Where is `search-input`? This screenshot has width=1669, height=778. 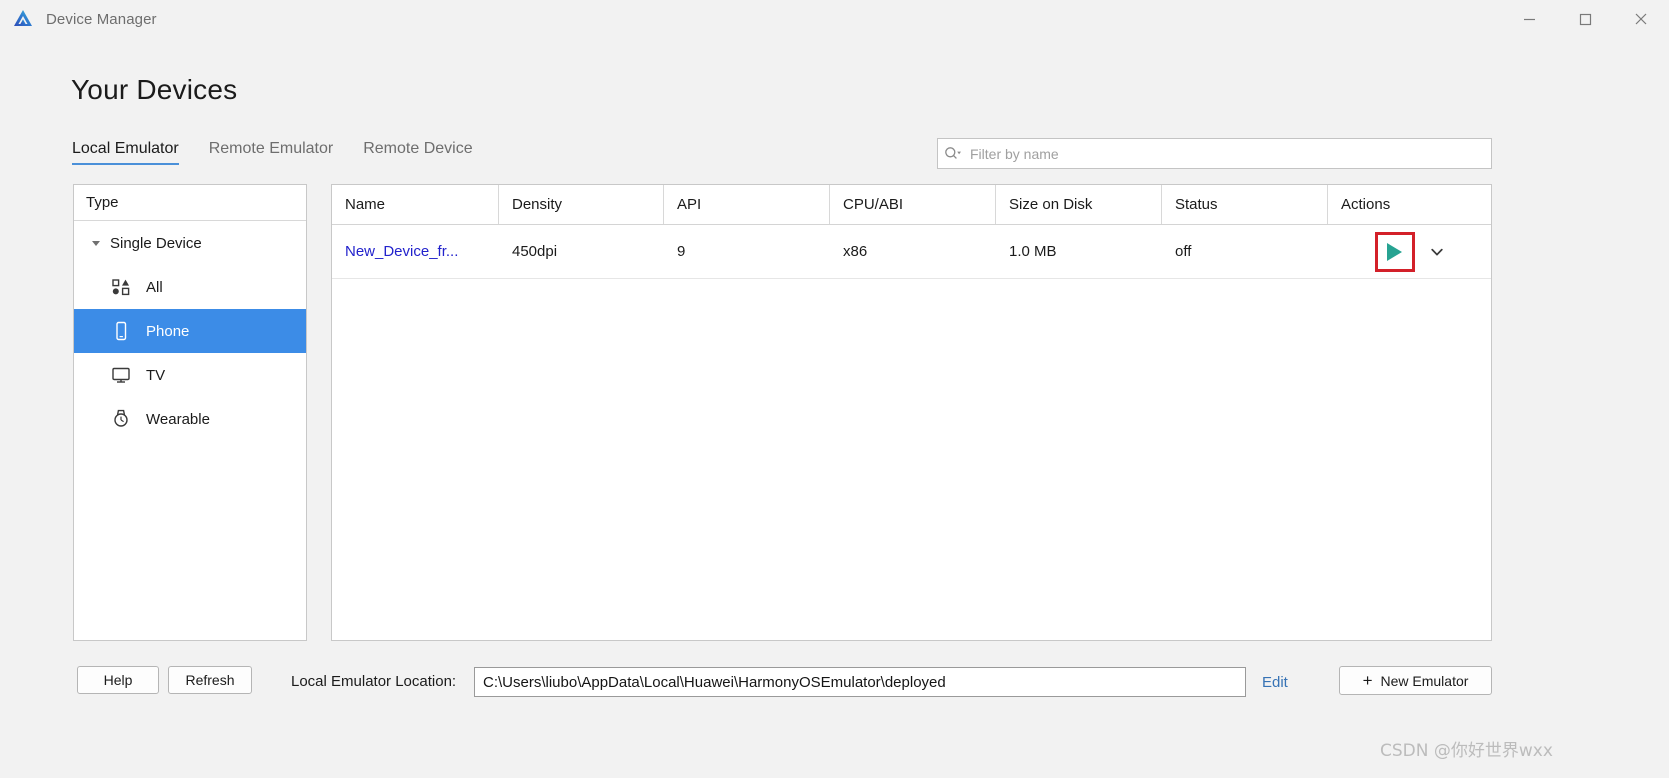 search-input is located at coordinates (1229, 153).